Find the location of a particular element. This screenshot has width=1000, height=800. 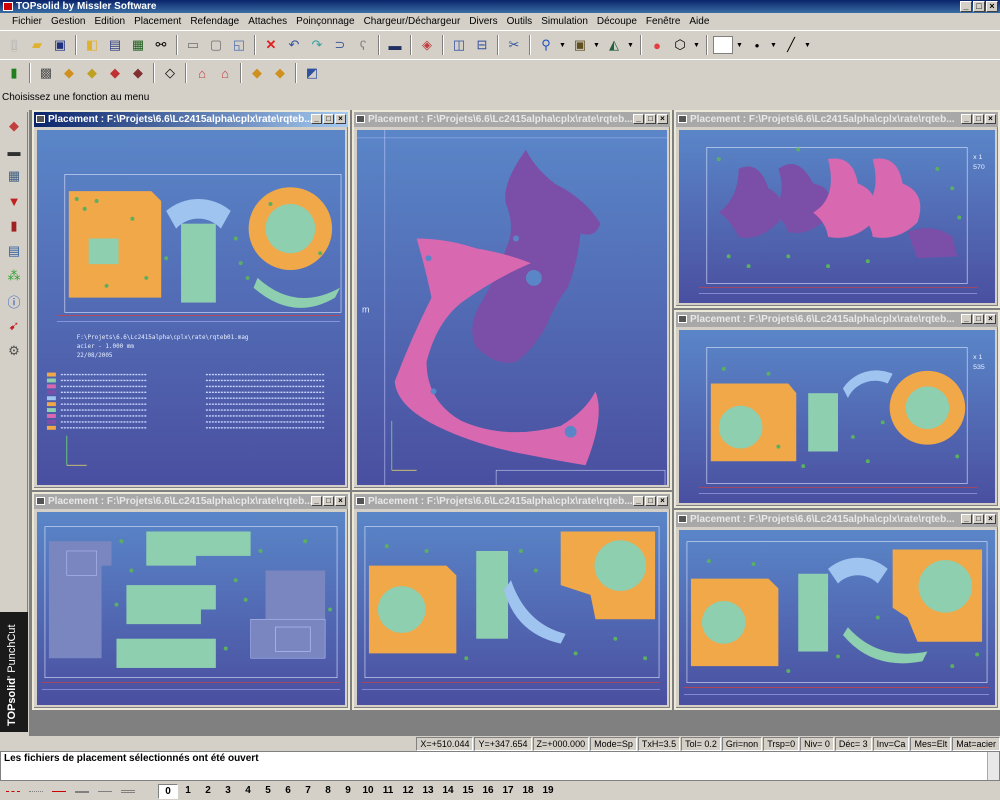

color-circles-icon: ● is located at coordinates (657, 45).